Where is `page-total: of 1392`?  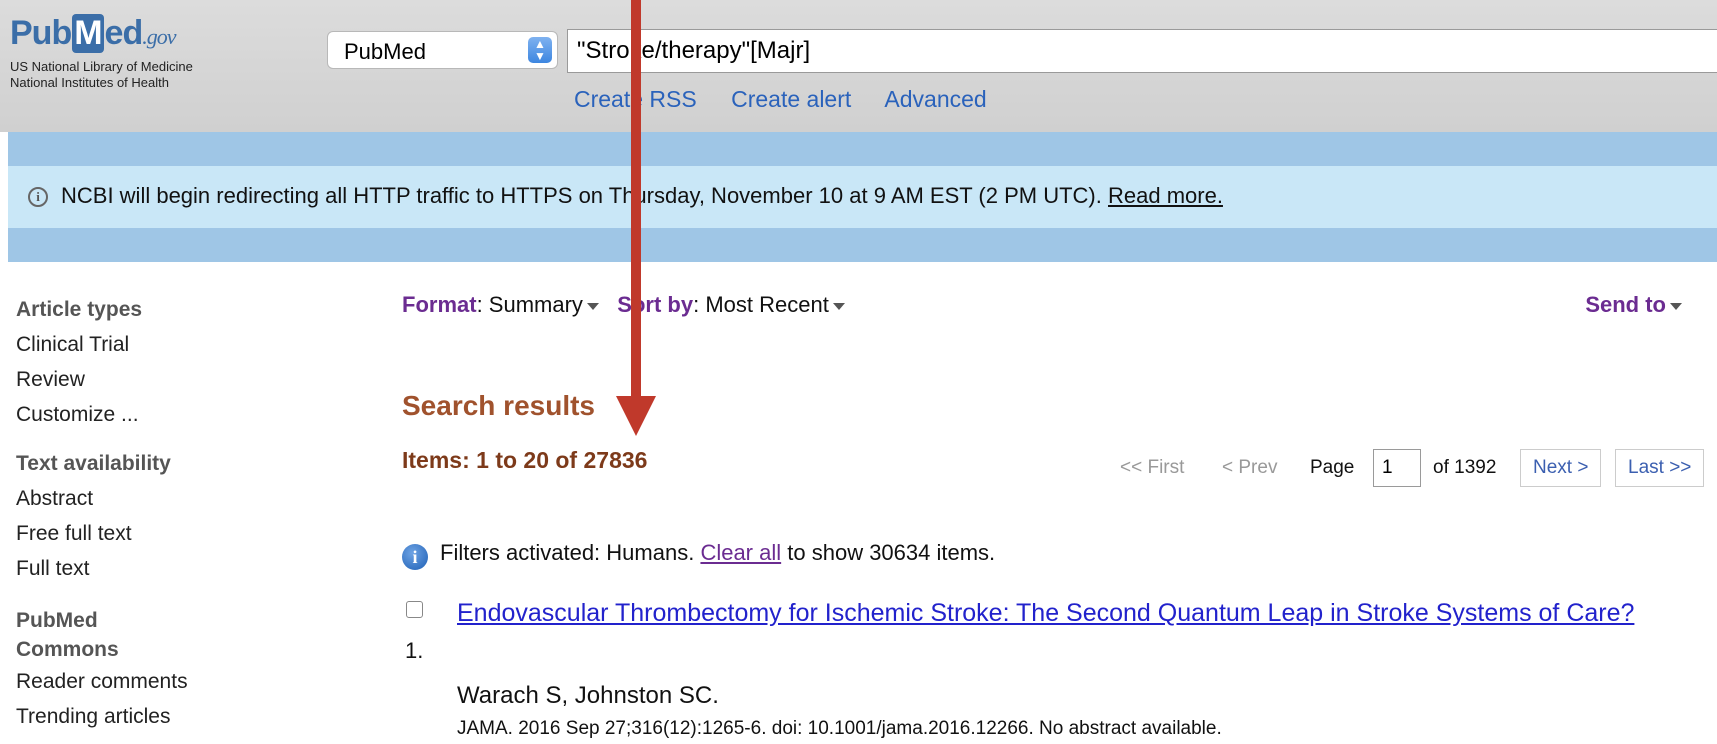 page-total: of 1392 is located at coordinates (1465, 467).